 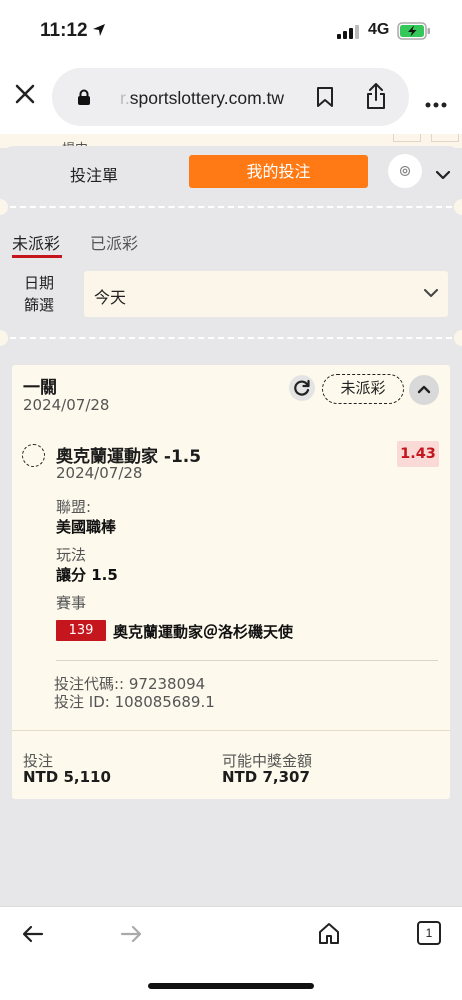 What do you see at coordinates (84, 99) in the screenshot?
I see `lock-icon` at bounding box center [84, 99].